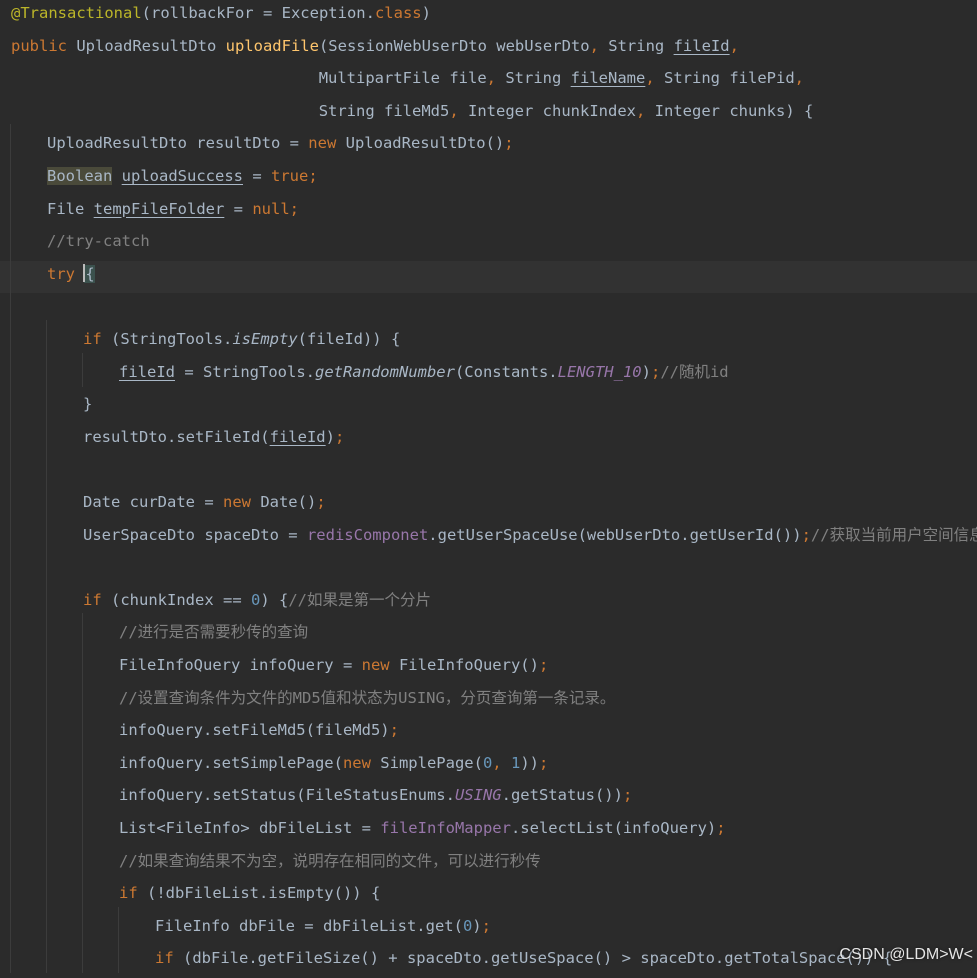  Describe the element at coordinates (151, 45) in the screenshot. I see `code-token: UploadResultDto` at that location.